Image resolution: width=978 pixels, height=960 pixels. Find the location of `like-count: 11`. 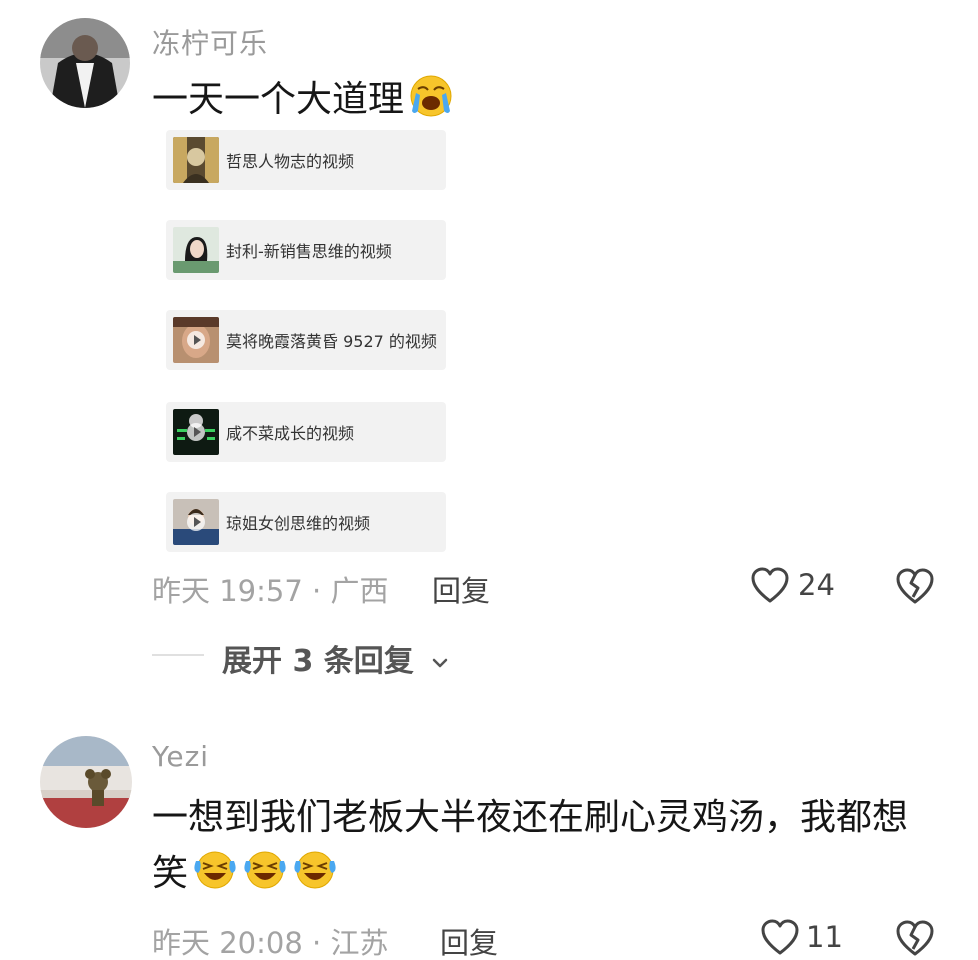

like-count: 11 is located at coordinates (824, 937).